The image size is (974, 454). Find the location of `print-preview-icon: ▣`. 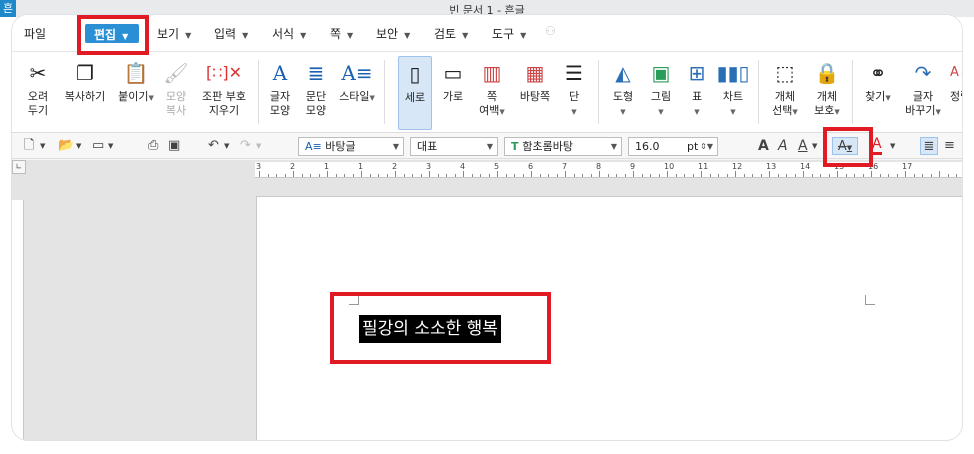

print-preview-icon: ▣ is located at coordinates (174, 146).